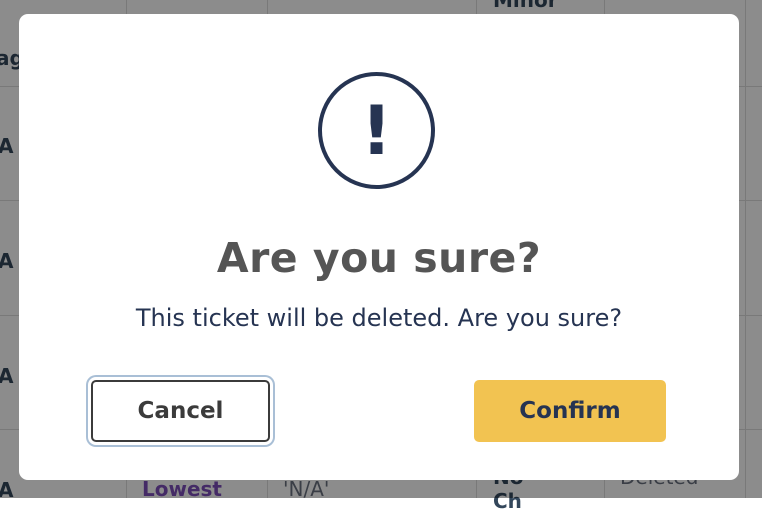  I want to click on exclamation-glyph: !, so click(376, 131).